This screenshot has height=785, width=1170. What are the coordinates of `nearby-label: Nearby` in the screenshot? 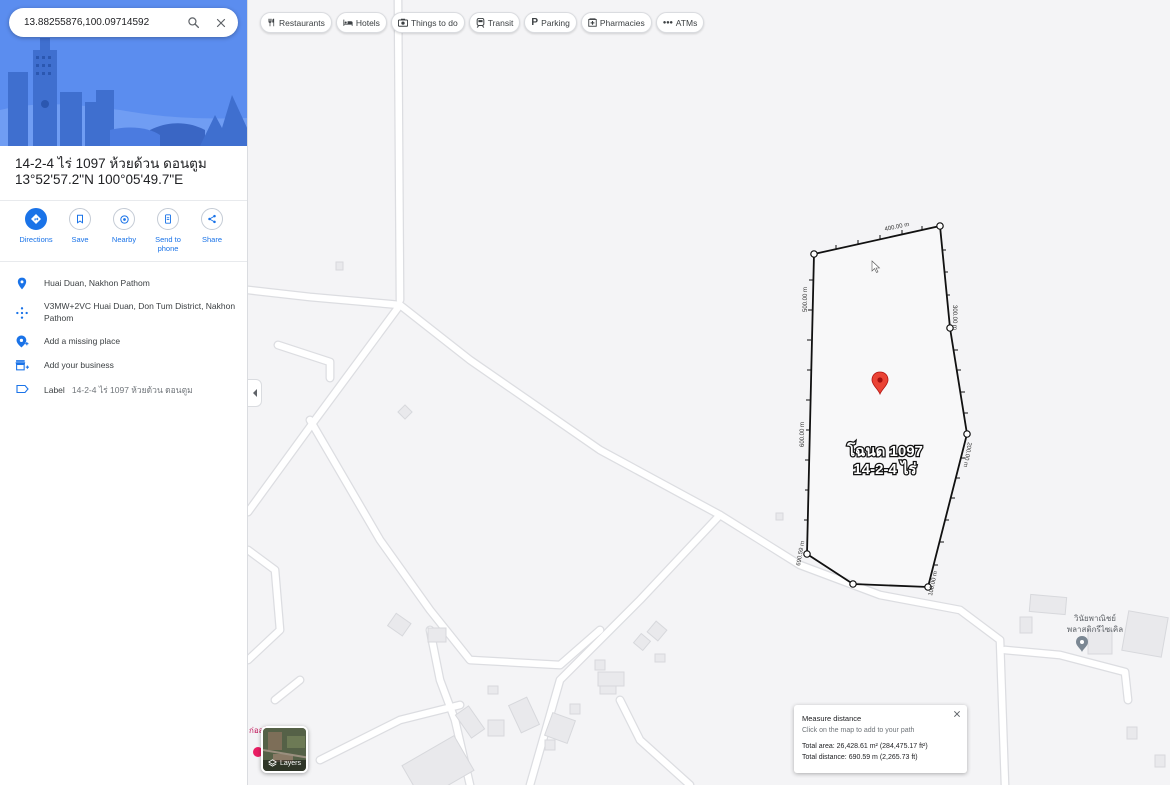 It's located at (124, 239).